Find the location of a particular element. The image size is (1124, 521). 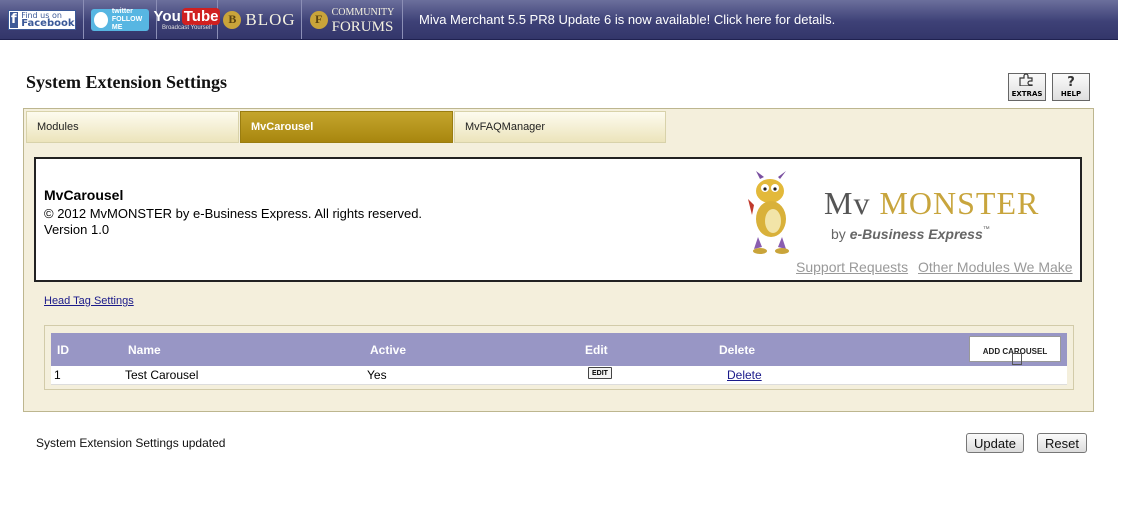

youtube-icon: You Tube Broadcast Yourself is located at coordinates (187, 19).